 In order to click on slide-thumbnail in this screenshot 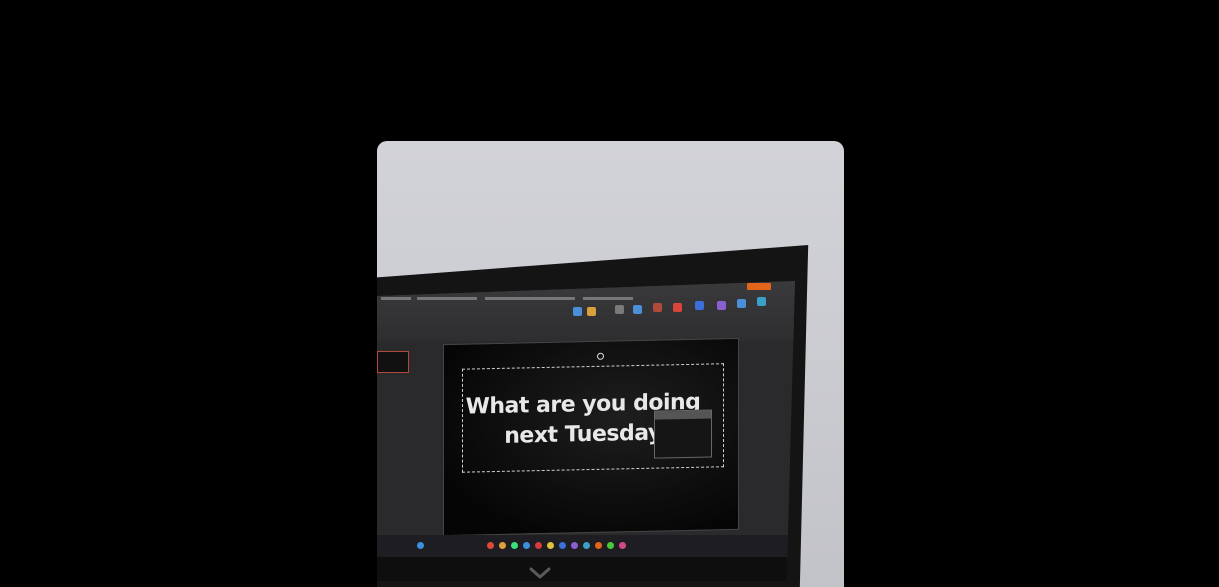, I will do `click(393, 362)`.